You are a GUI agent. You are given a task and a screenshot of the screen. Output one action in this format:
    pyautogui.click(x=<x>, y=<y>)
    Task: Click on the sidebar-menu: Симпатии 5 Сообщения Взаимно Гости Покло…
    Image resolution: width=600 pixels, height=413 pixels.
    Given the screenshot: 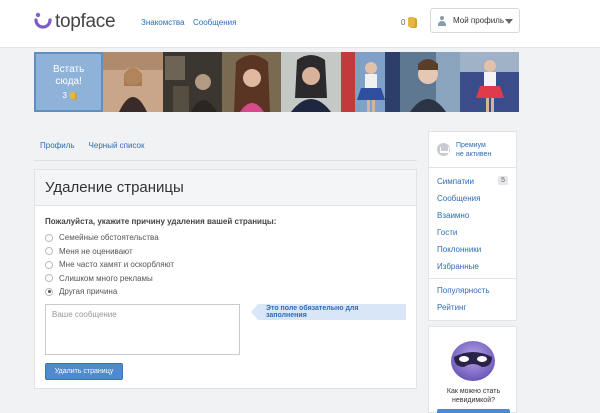 What is the action you would take?
    pyautogui.click(x=472, y=242)
    